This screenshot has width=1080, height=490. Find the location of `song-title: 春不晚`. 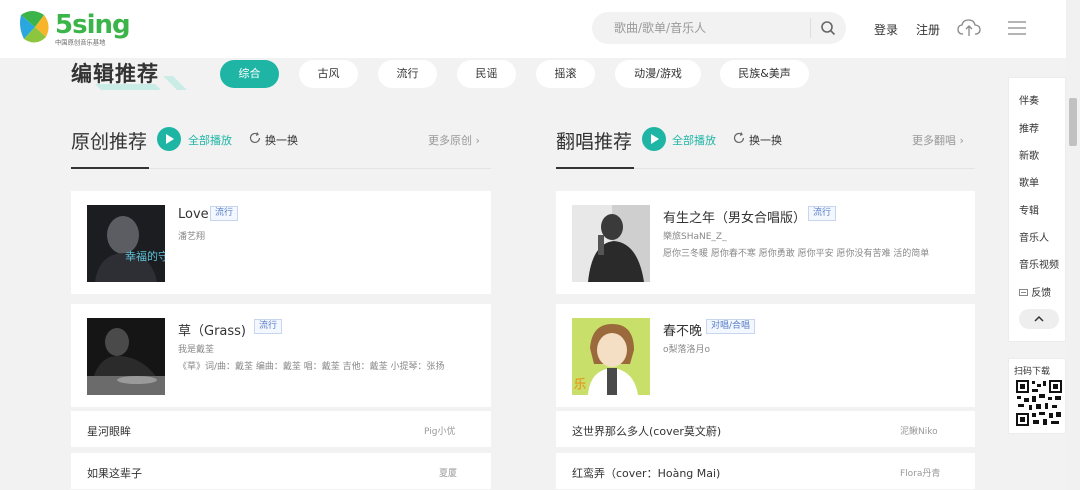

song-title: 春不晚 is located at coordinates (682, 329).